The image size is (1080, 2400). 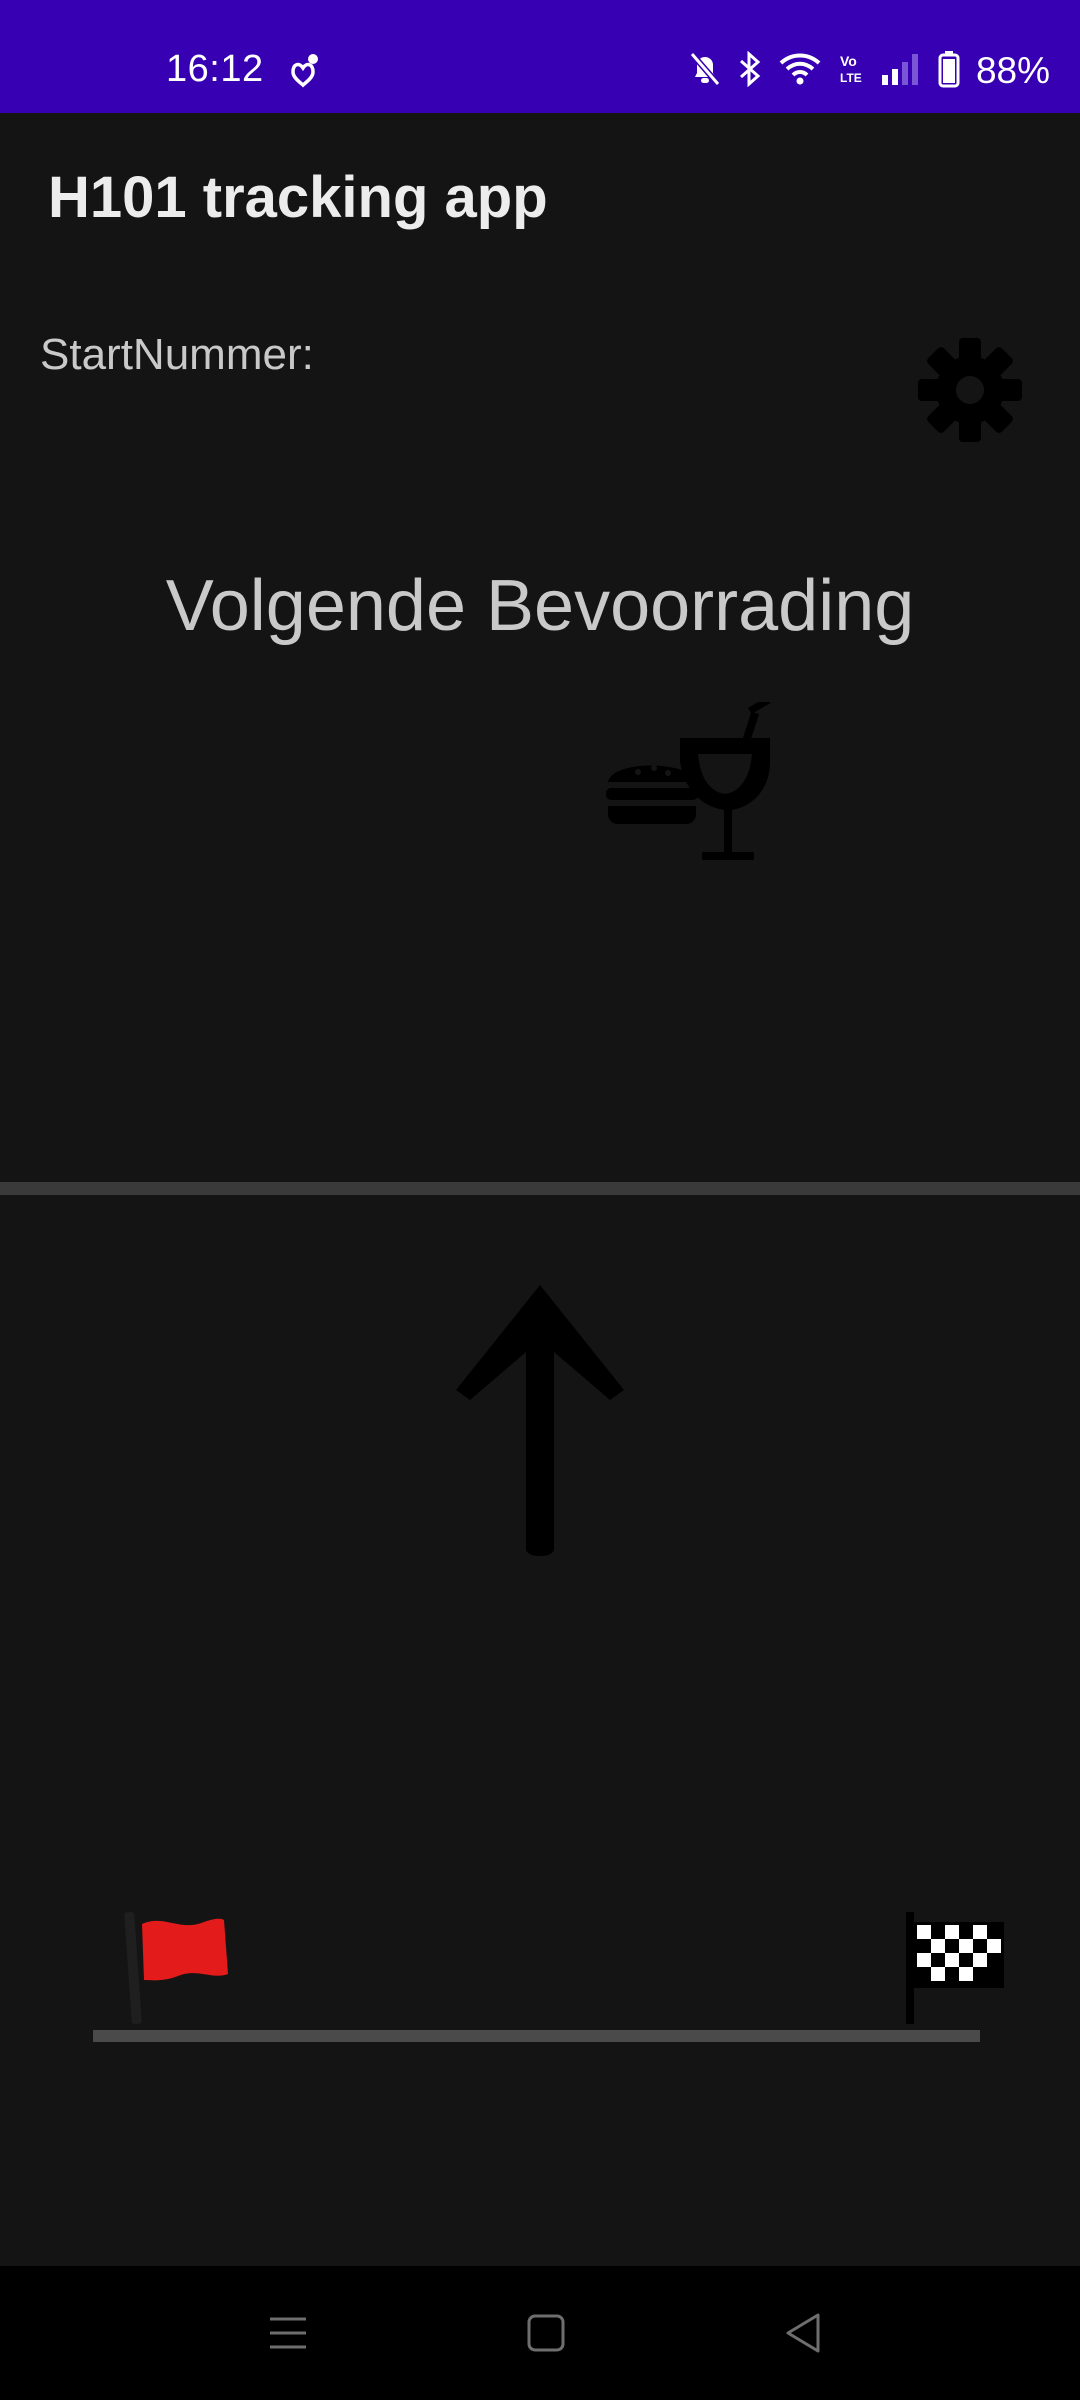 I want to click on next-supply-title: Volgende Bevoorrading, so click(x=540, y=606).